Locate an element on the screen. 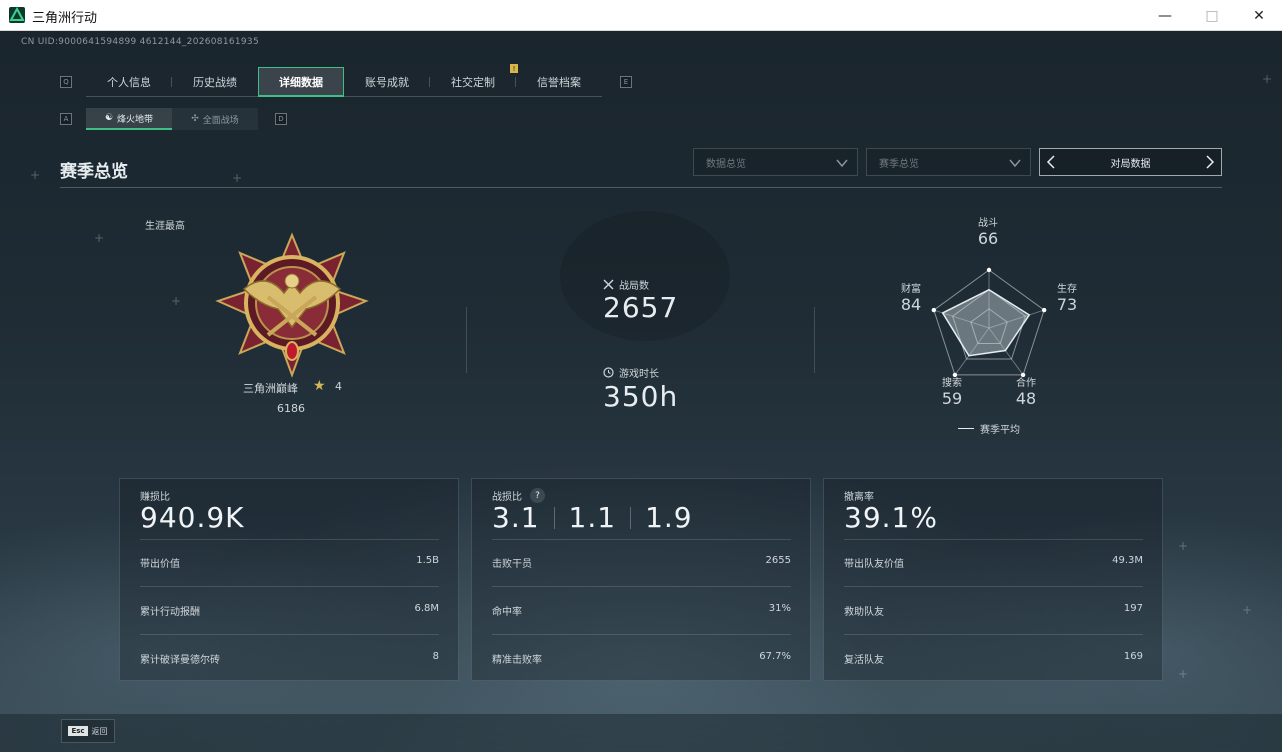 The height and width of the screenshot is (752, 1282). tab-warfare-mode: ✣ 全面战场 is located at coordinates (215, 119).